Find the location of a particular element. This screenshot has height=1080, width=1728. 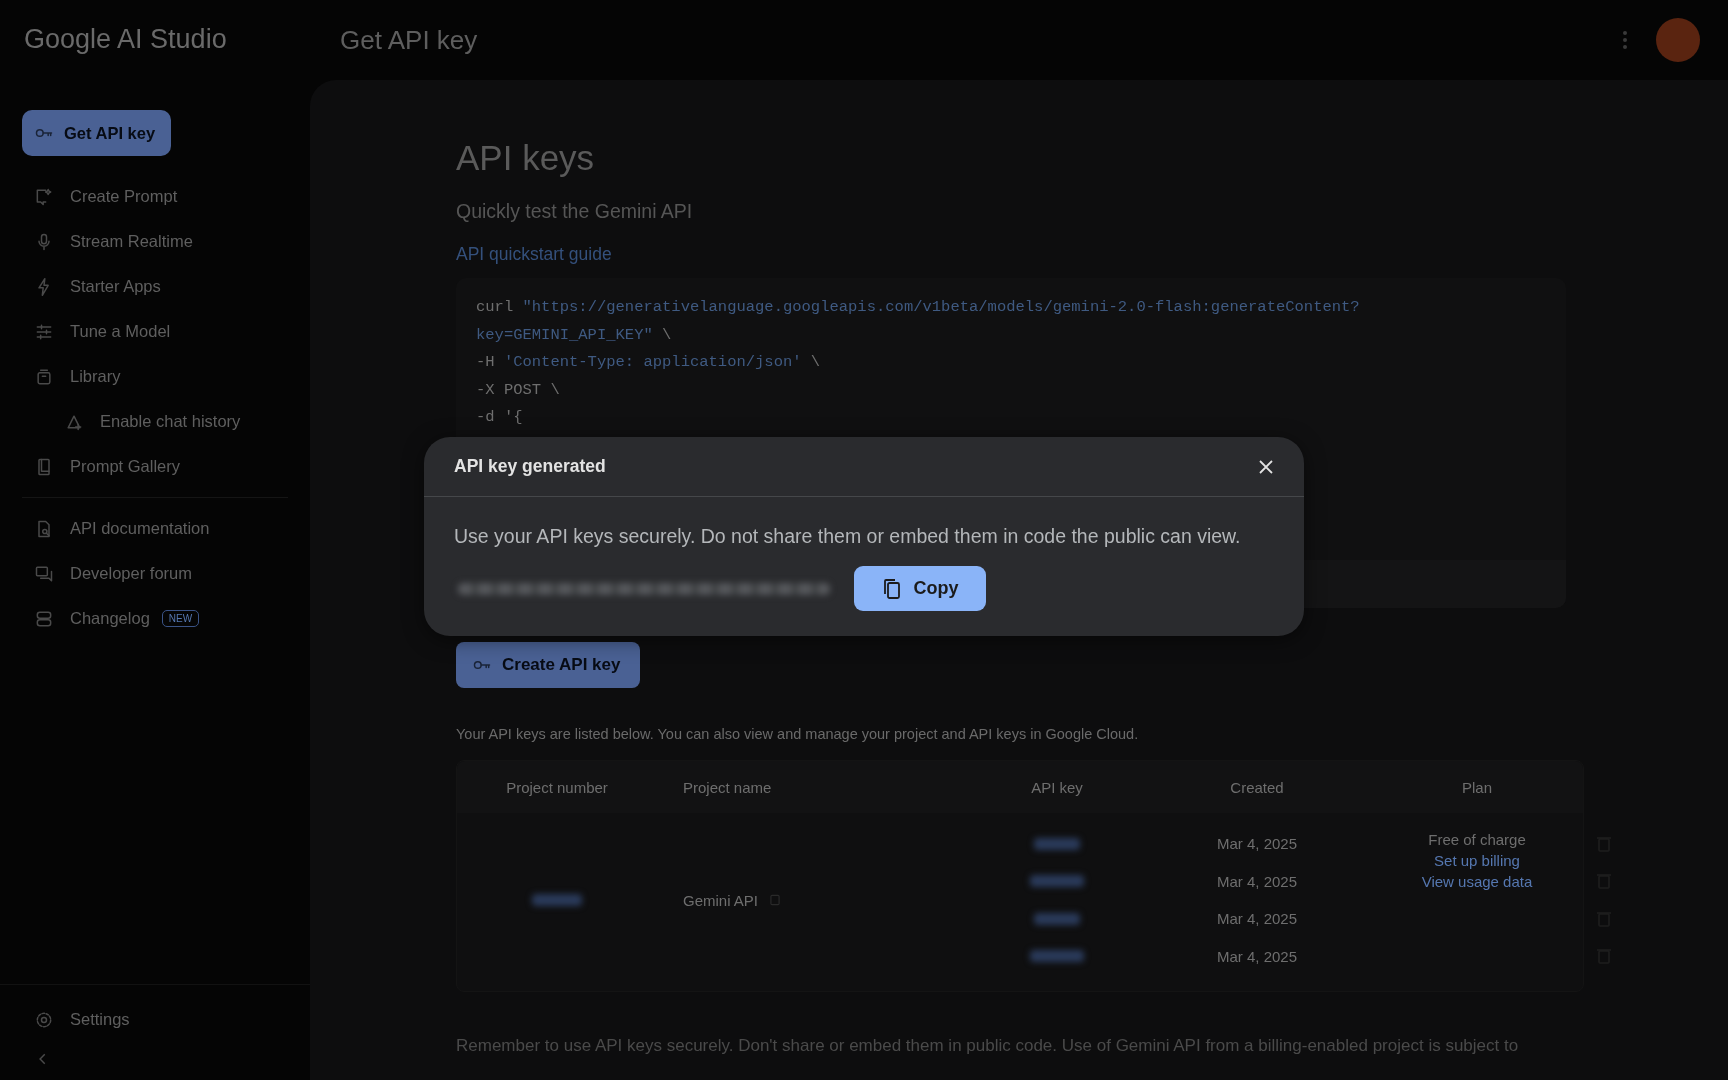

create-api-key-button: Create API key is located at coordinates (548, 665).